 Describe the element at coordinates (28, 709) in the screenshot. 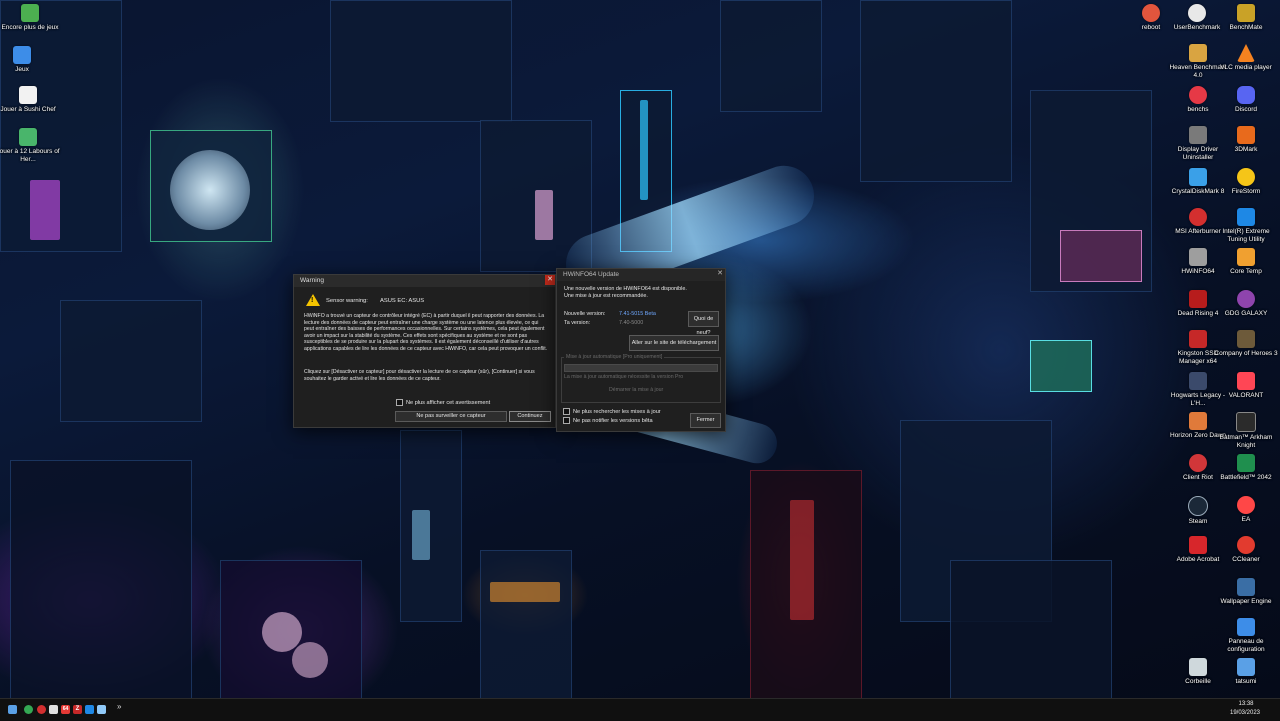

I see `chrome-icon` at that location.